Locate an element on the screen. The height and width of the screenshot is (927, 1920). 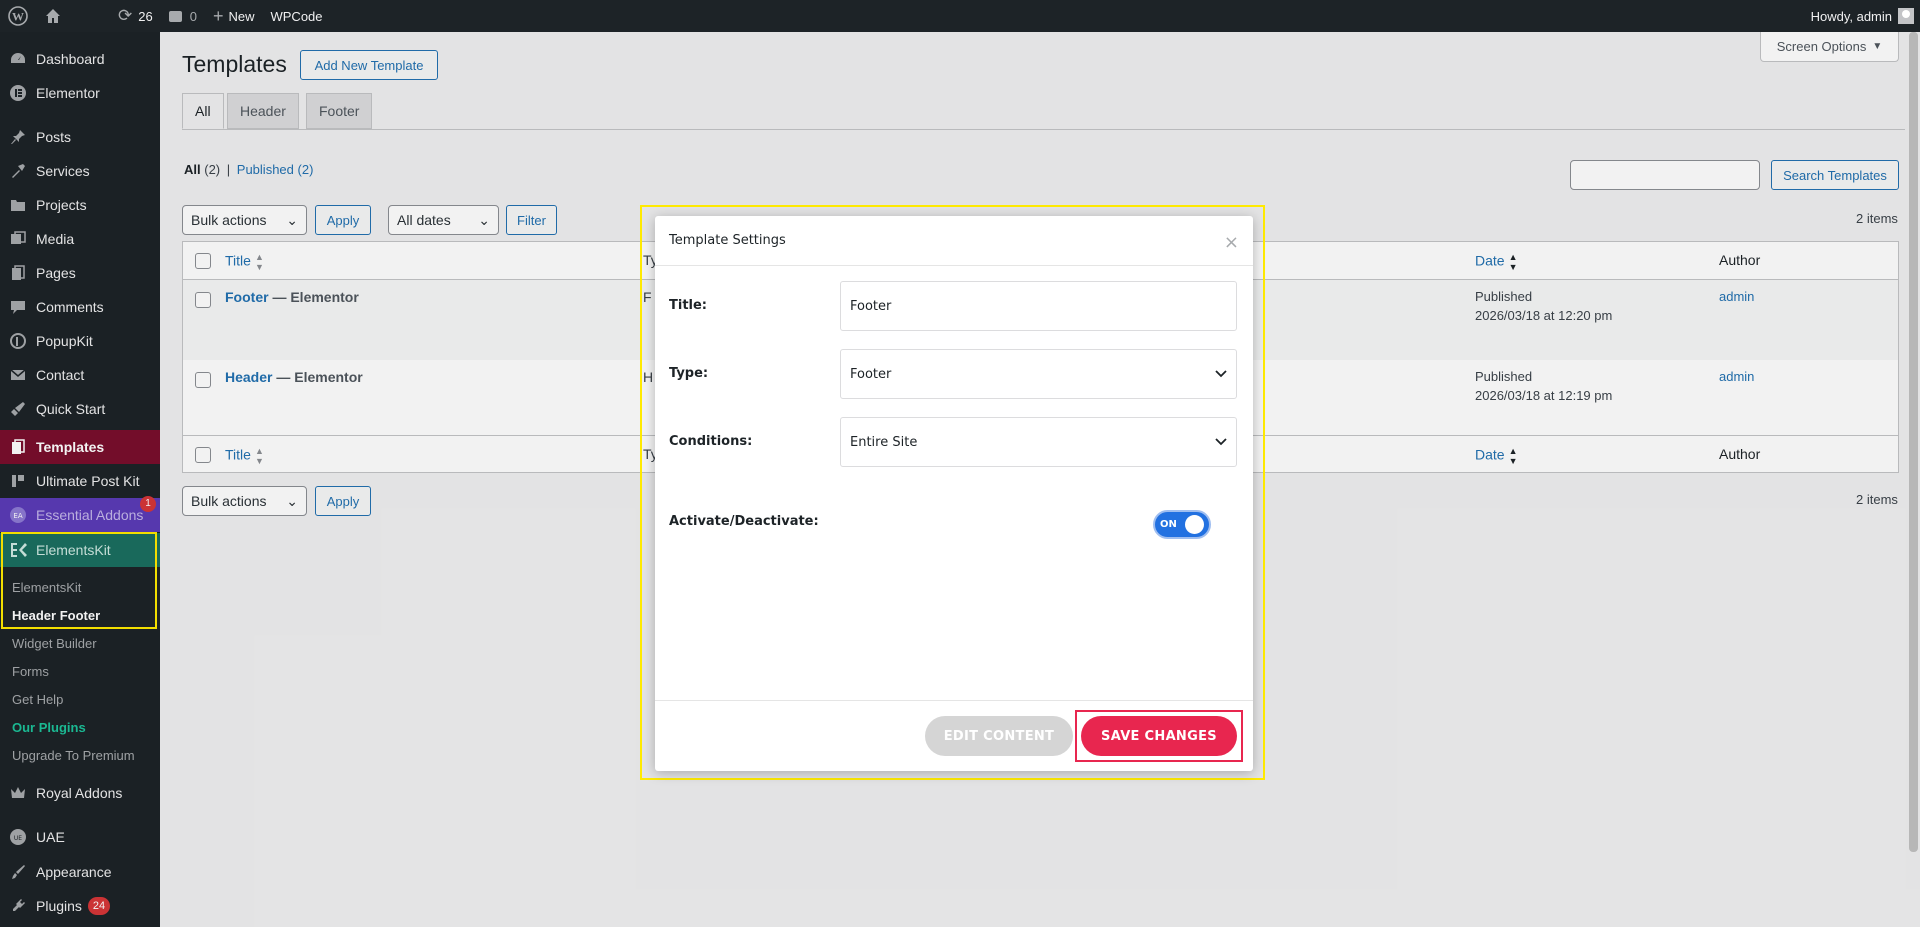
new-content-link: + New is located at coordinates (234, 16).